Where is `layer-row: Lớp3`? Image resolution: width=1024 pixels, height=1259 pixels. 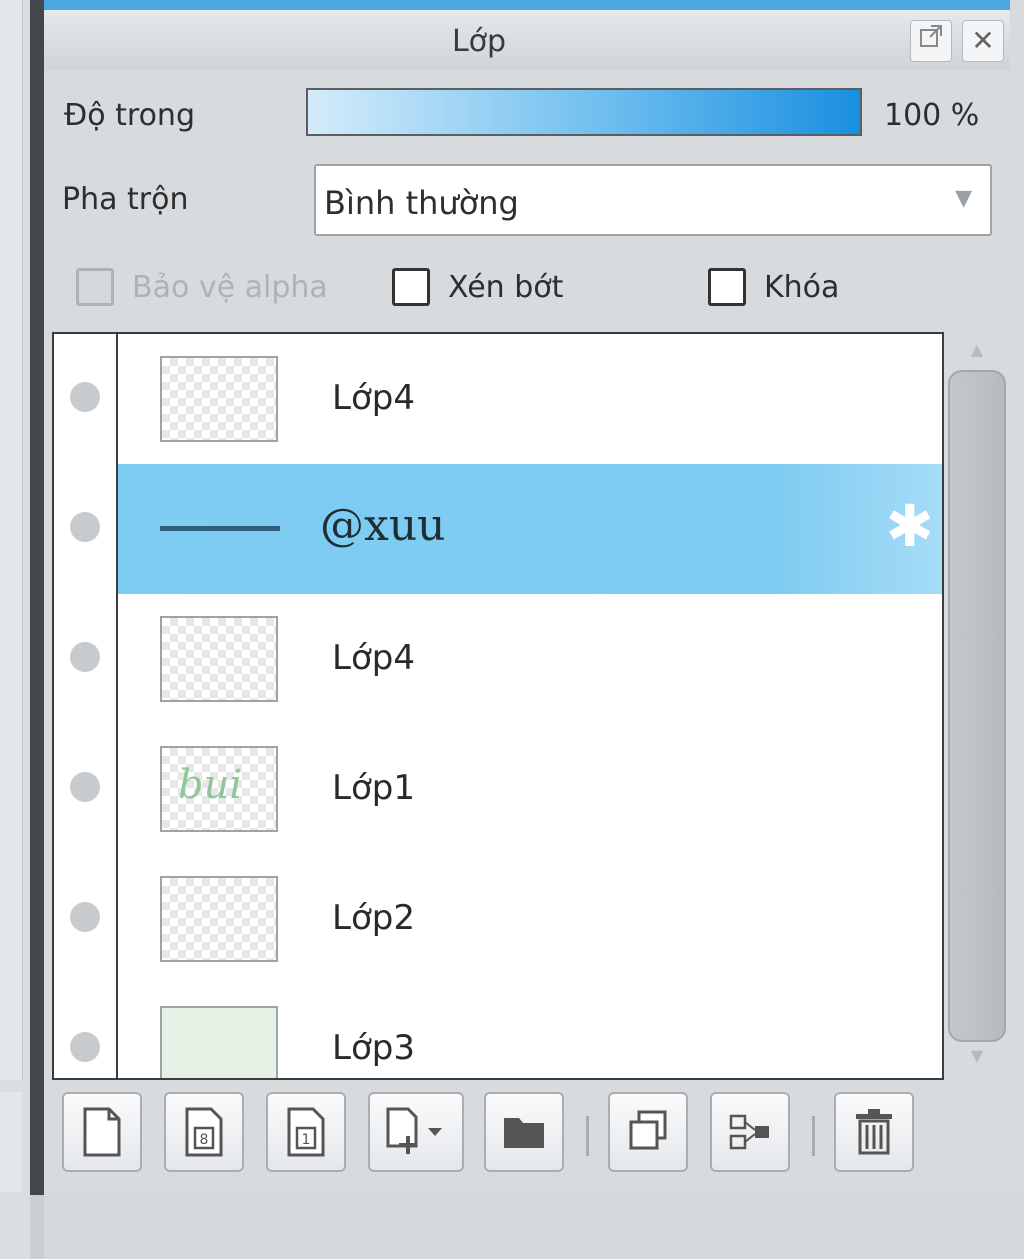 layer-row: Lớp3 is located at coordinates (498, 1031).